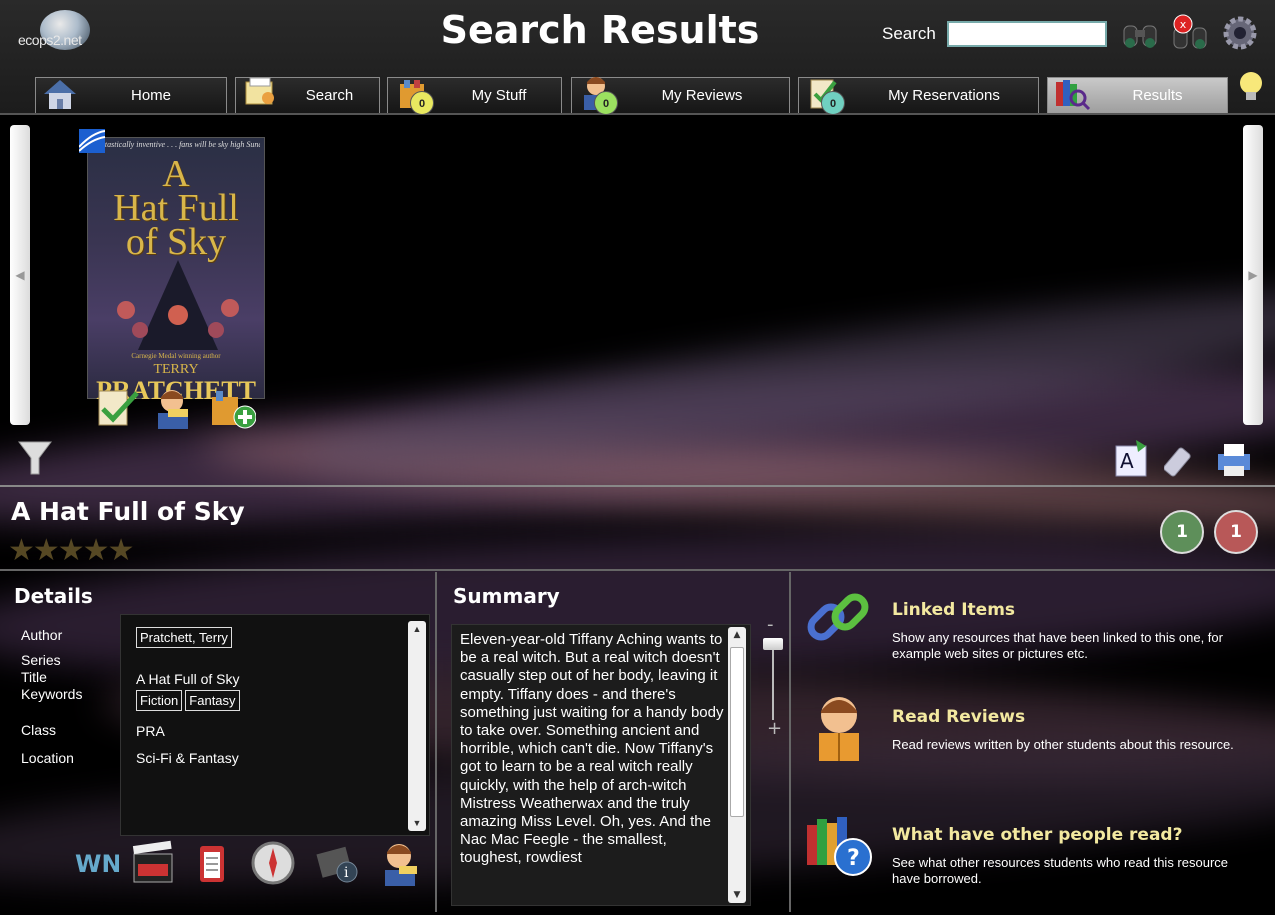 The width and height of the screenshot is (1275, 915). I want to click on compass-icon, so click(273, 863).